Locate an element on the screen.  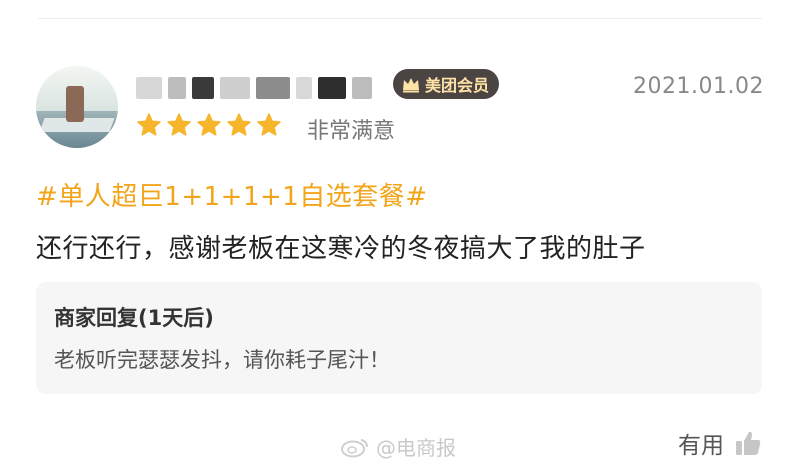
helpful-button: 有用 is located at coordinates (720, 443).